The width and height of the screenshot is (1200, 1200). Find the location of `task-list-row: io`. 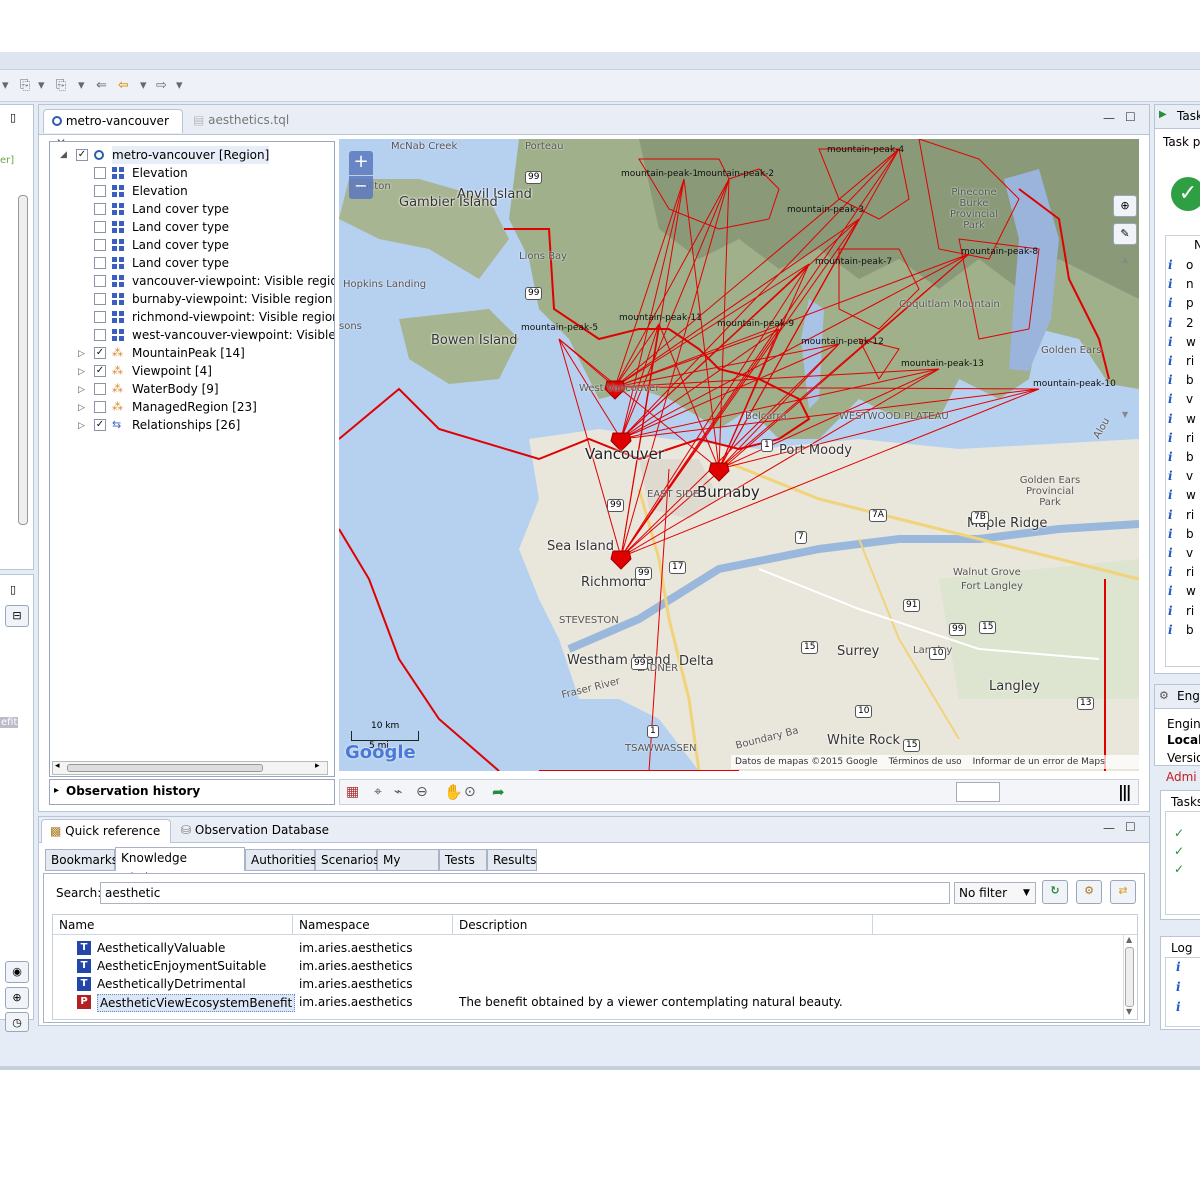

task-list-row: io is located at coordinates (1183, 265).